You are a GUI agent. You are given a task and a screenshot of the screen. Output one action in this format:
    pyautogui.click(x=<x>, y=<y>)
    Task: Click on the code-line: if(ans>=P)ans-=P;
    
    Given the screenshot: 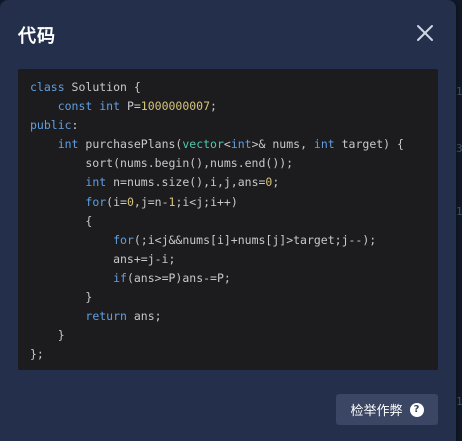 What is the action you would take?
    pyautogui.click(x=217, y=278)
    